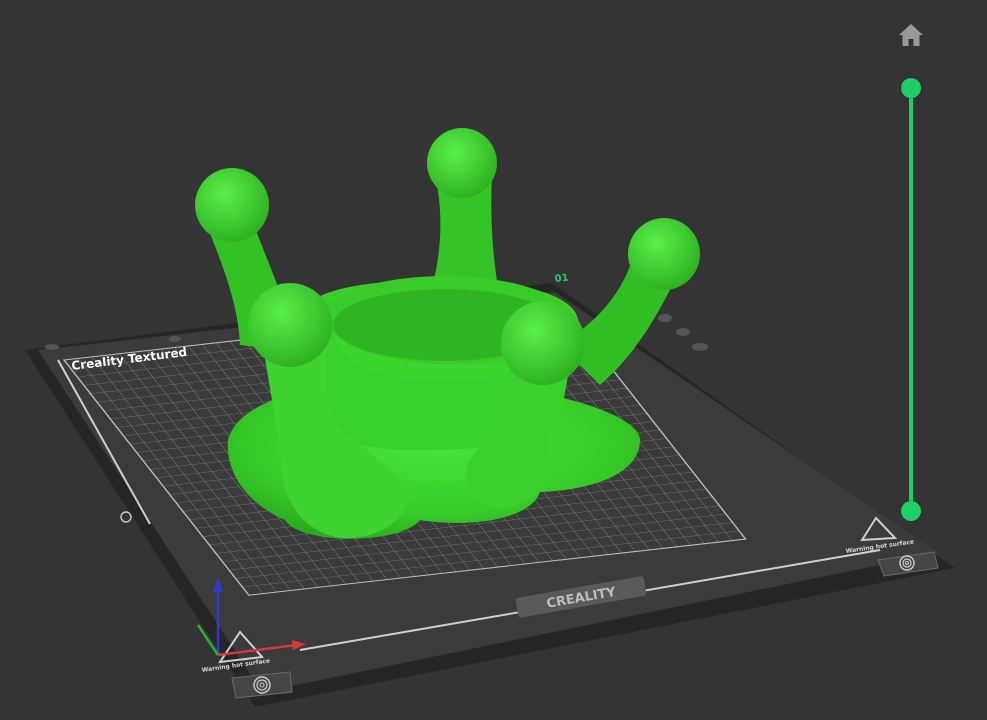  What do you see at coordinates (126, 517) in the screenshot?
I see `bed-edge-icon` at bounding box center [126, 517].